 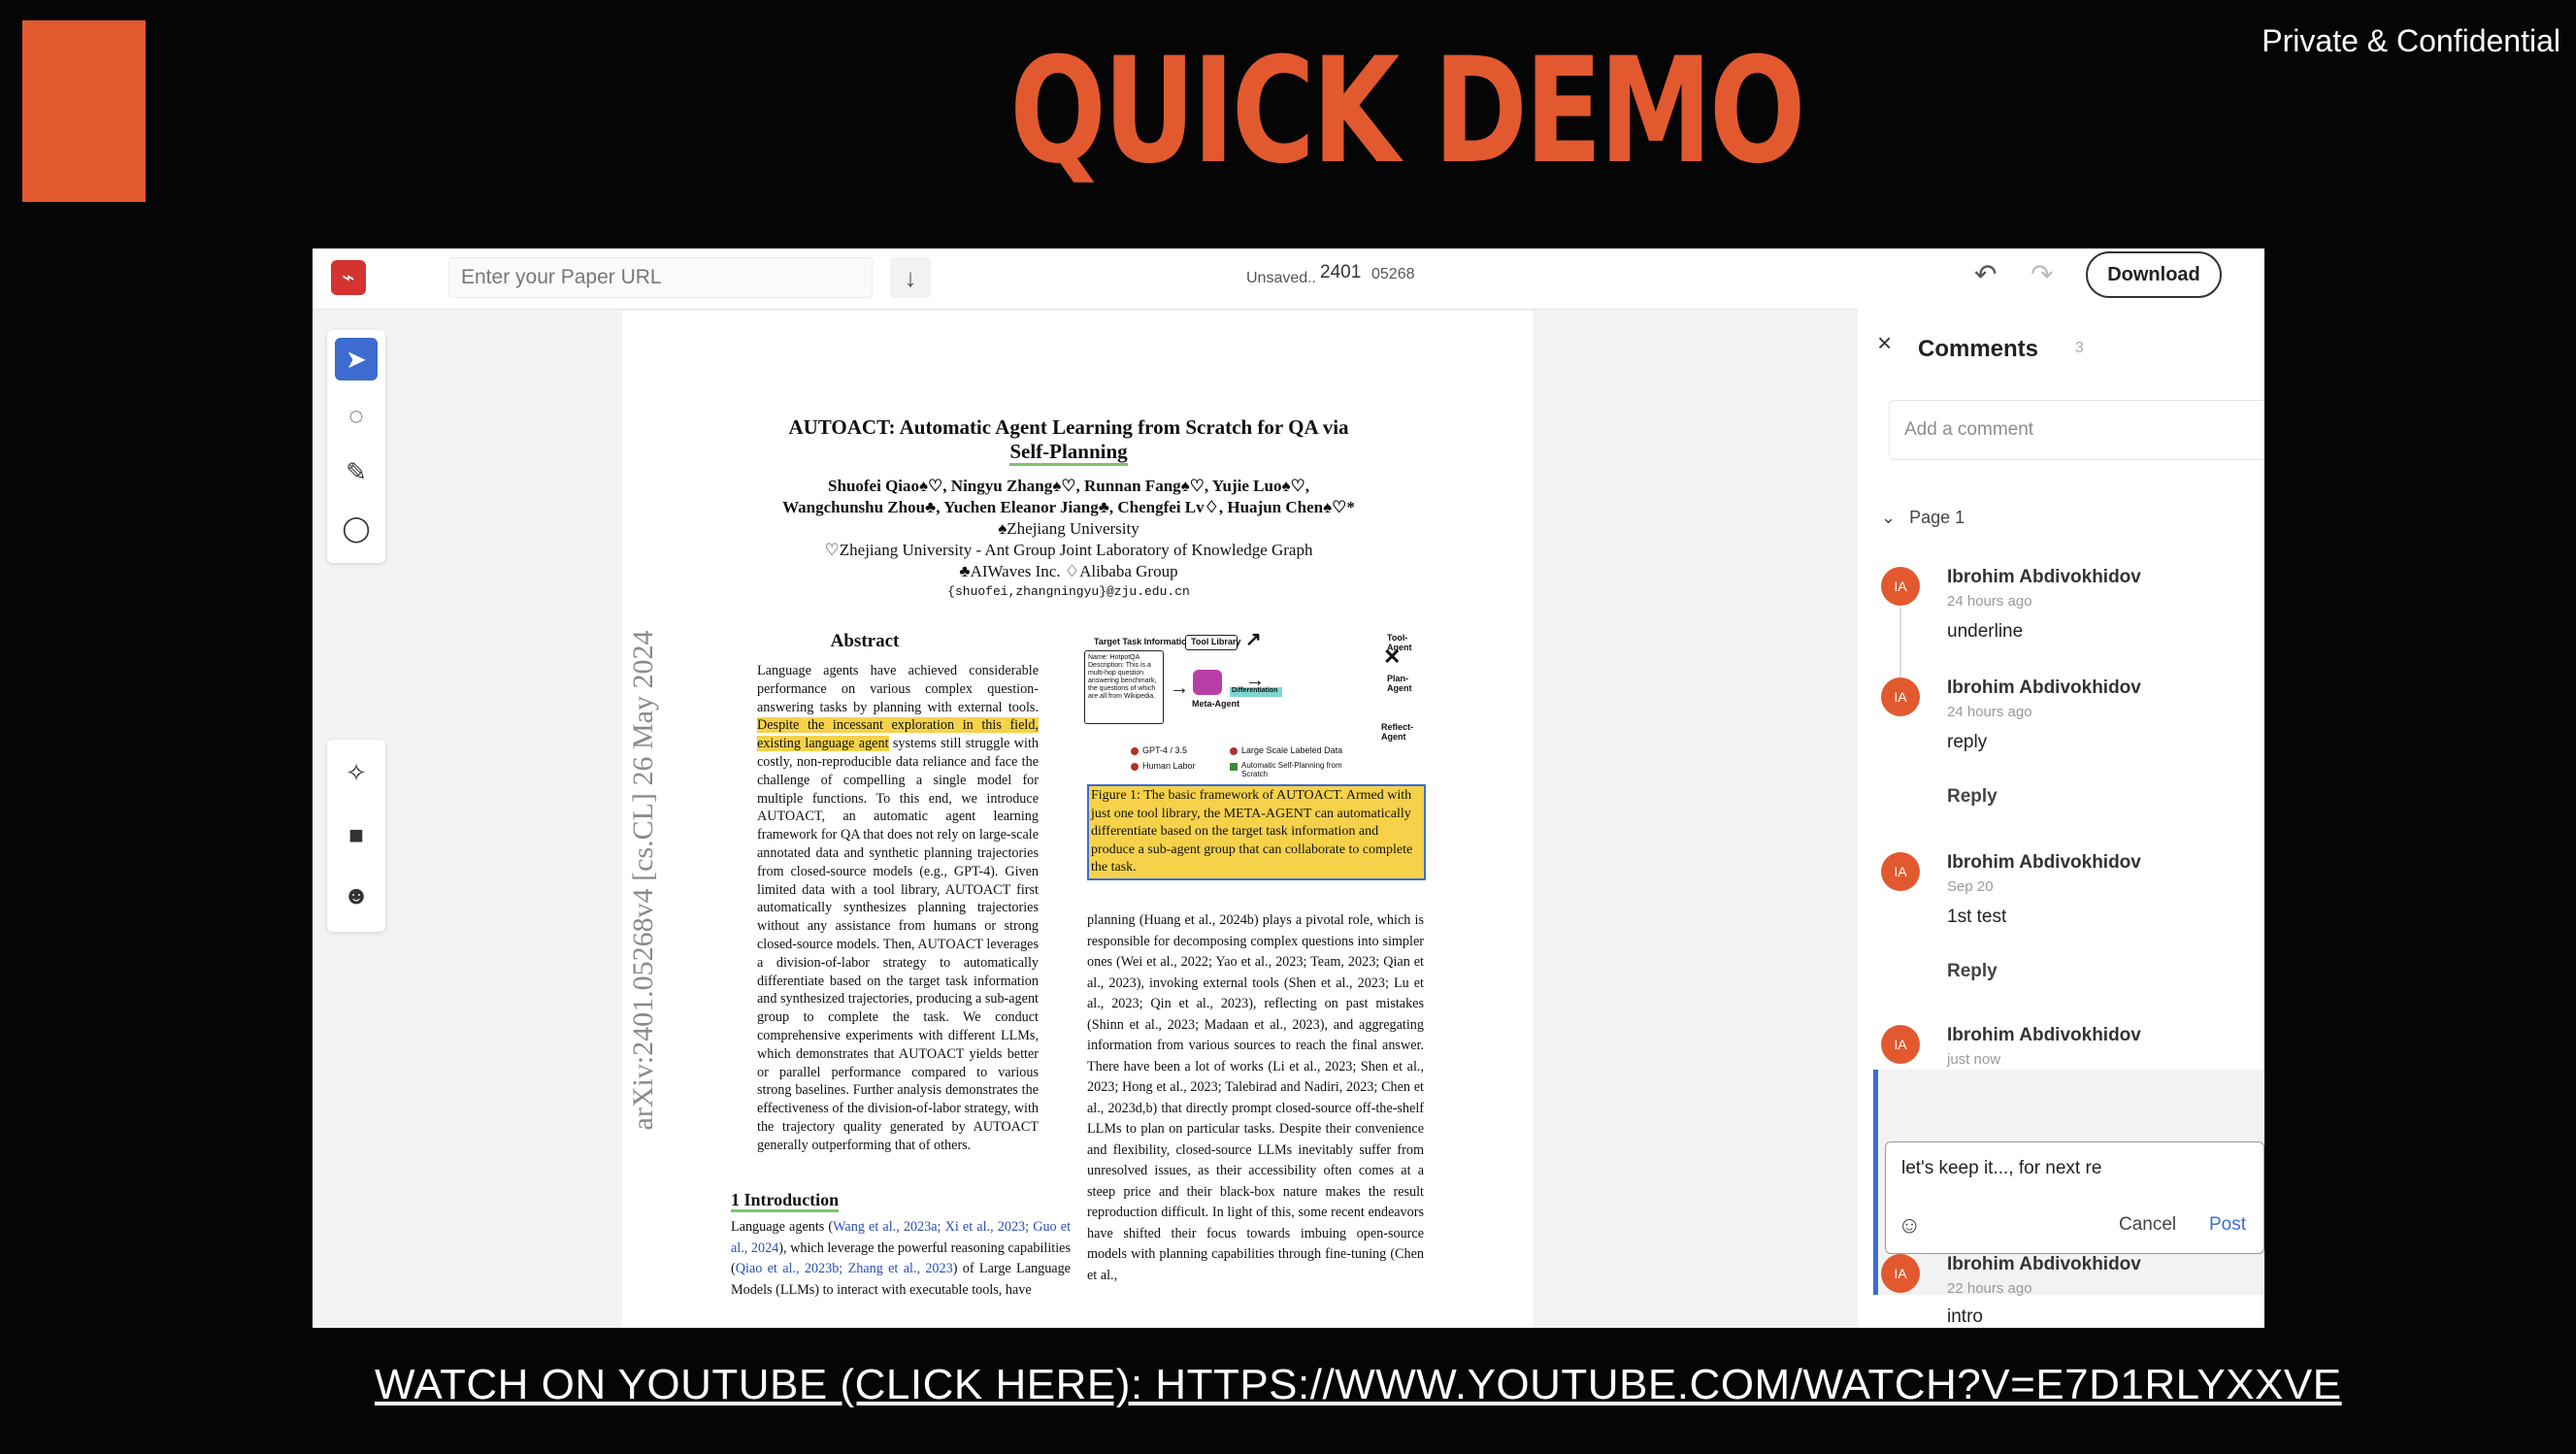 What do you see at coordinates (643, 880) in the screenshot?
I see `arxiv-side-label: arXiv:2401.05268v4 [cs.CL] 26 May 2024` at bounding box center [643, 880].